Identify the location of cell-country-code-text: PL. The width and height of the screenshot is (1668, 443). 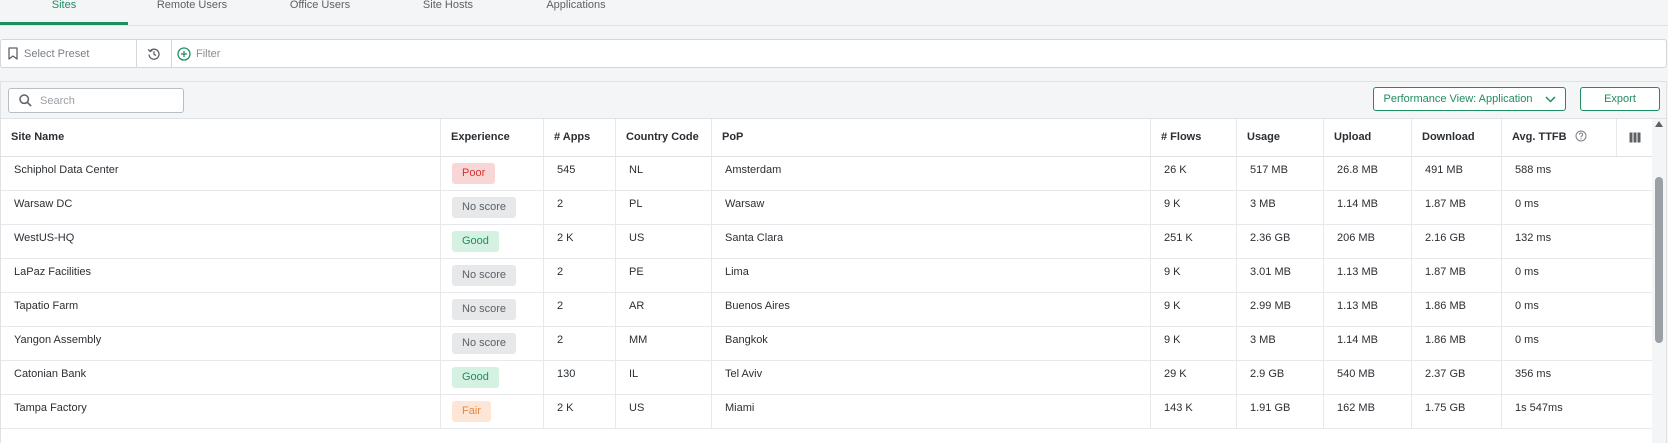
(636, 204).